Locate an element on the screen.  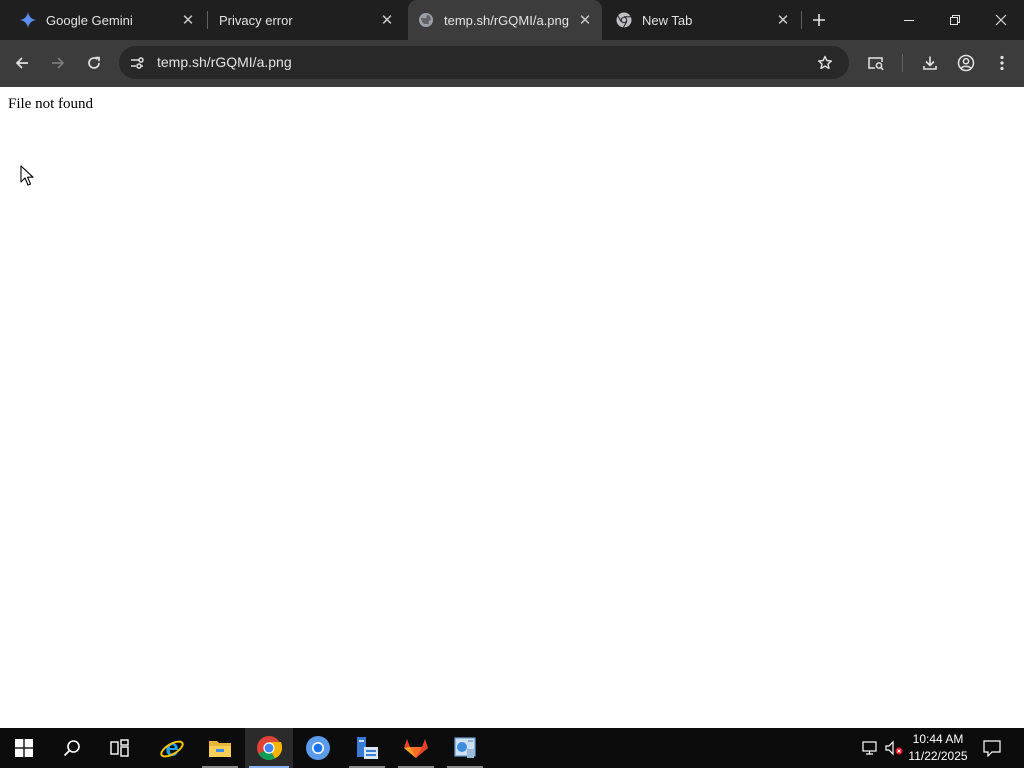
browser-toolbar: temp.sh/rGQMI/a.png is located at coordinates (512, 63).